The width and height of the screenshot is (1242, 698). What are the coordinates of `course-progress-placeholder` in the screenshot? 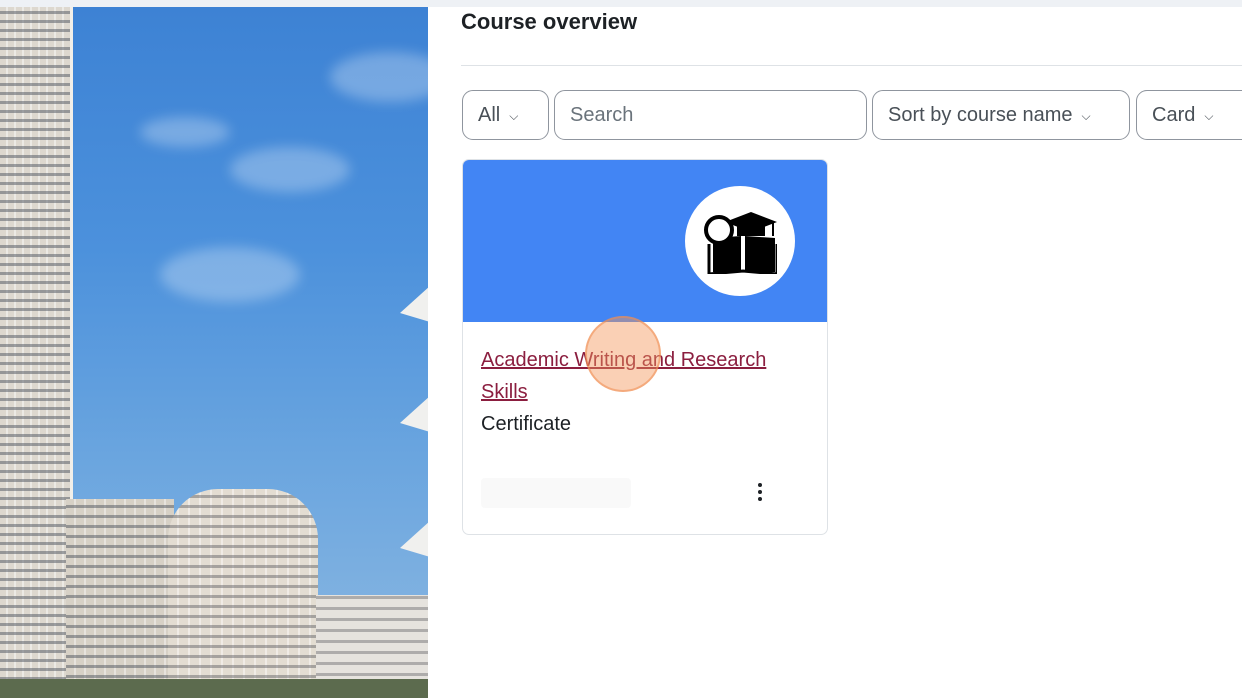 It's located at (556, 493).